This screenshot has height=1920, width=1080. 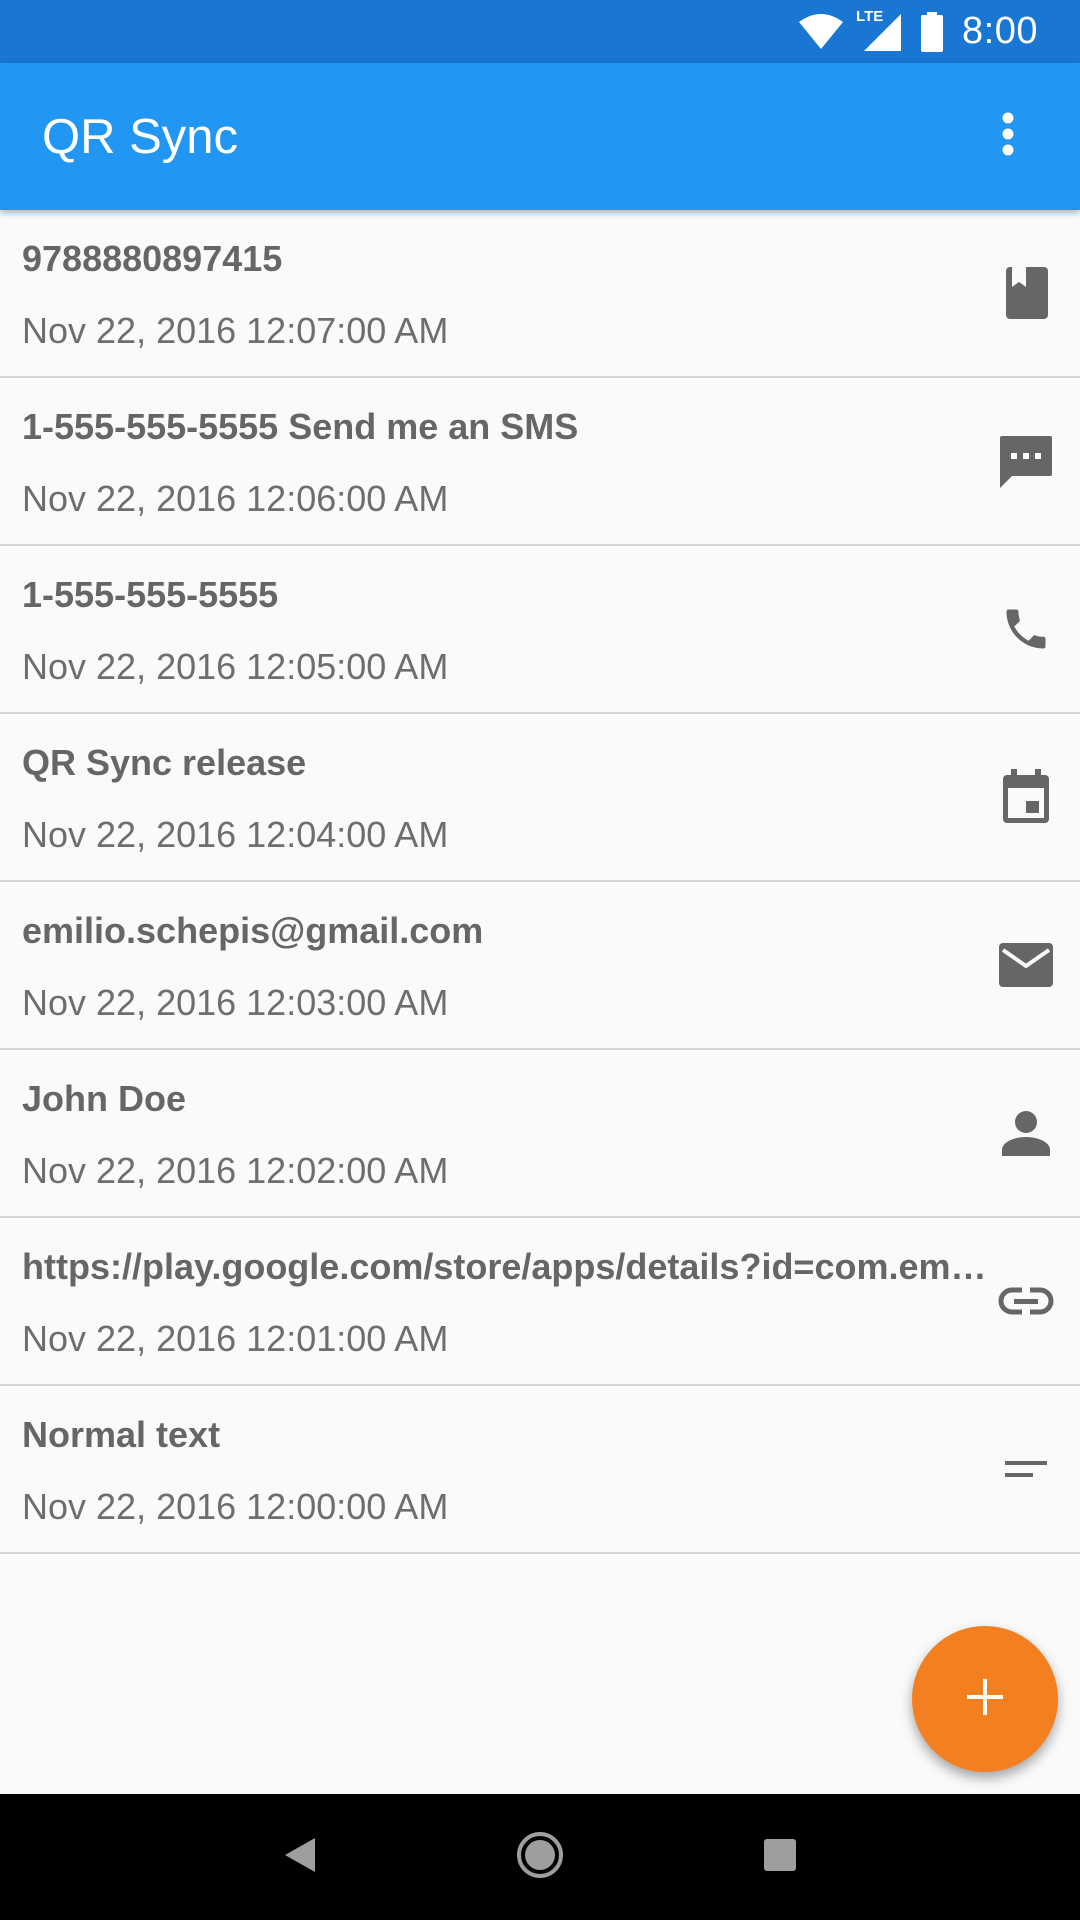 I want to click on back-button, so click(x=300, y=1857).